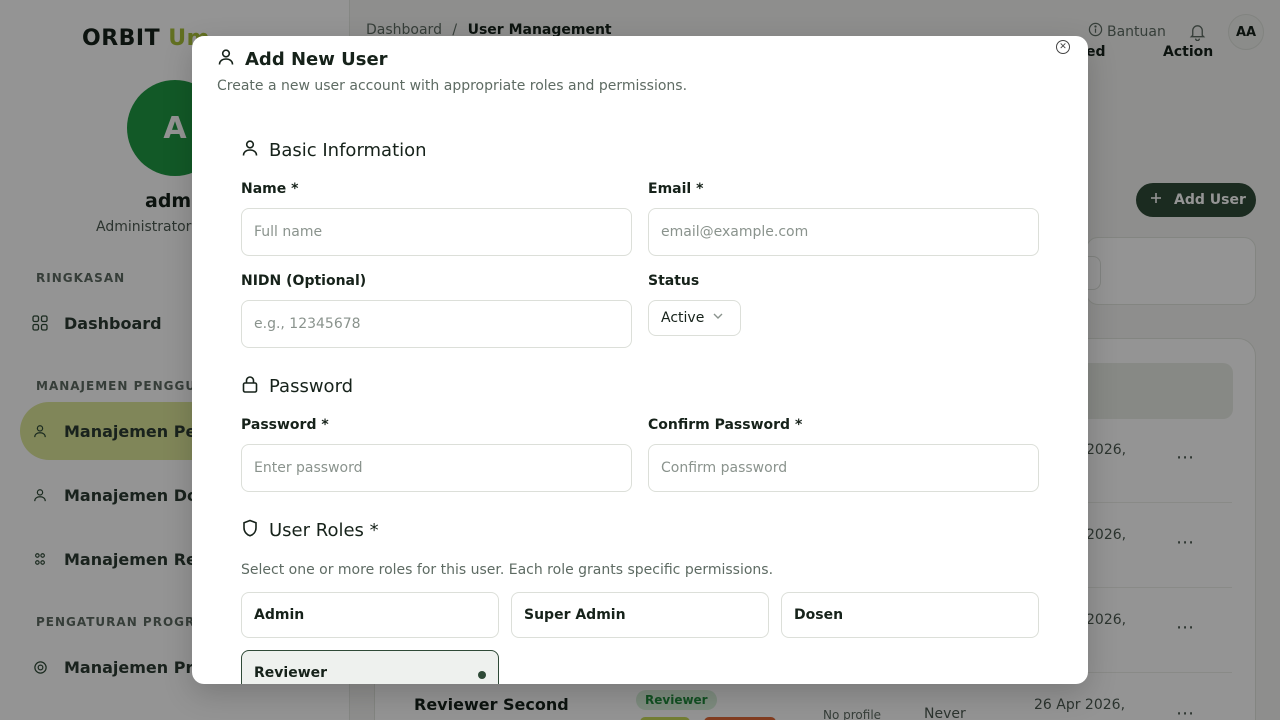 This screenshot has width=1280, height=720. I want to click on lock-icon, so click(250, 386).